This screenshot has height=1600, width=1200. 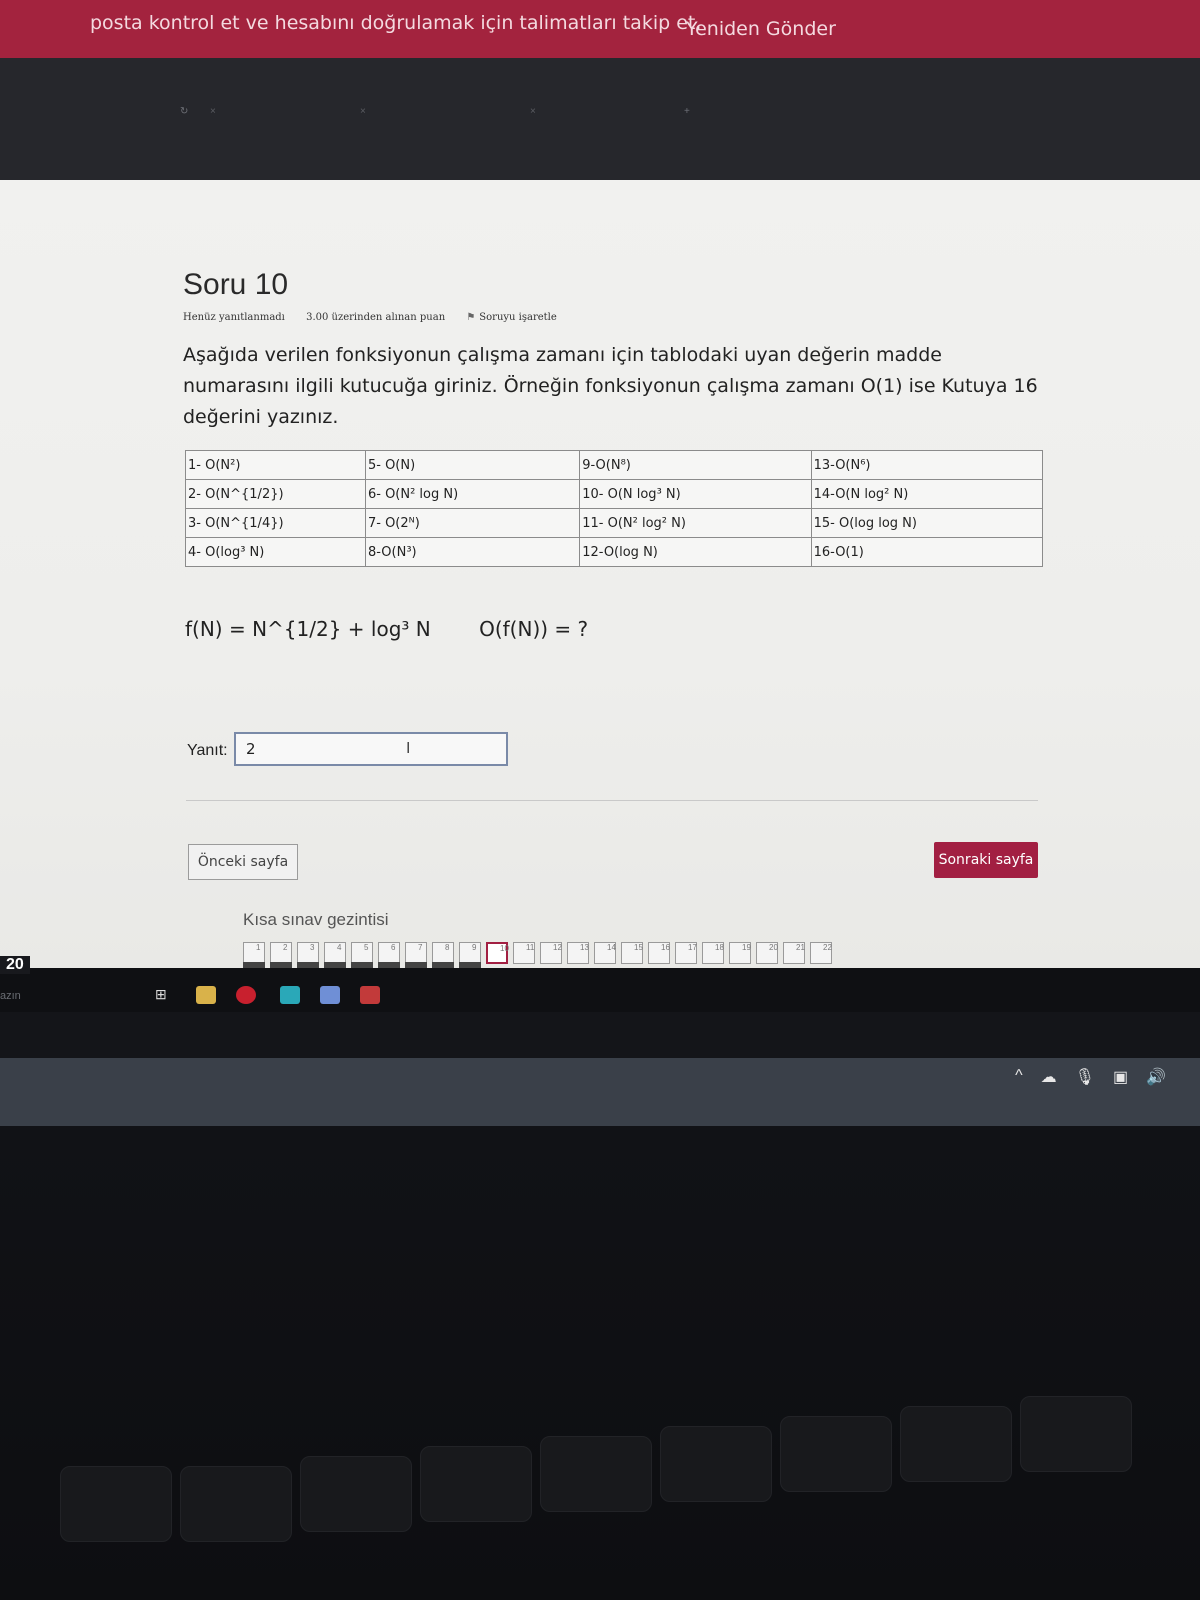 What do you see at coordinates (695, 523) in the screenshot?
I see `table-cell: 11- O(N² log² N)` at bounding box center [695, 523].